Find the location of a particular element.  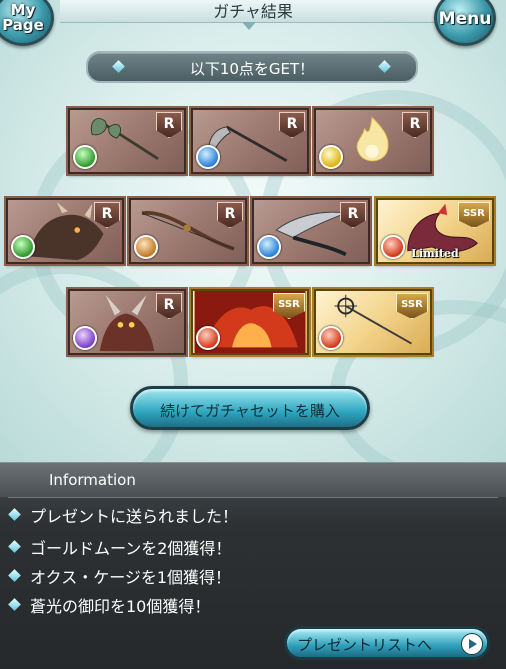

result-banner: 以下10点をGET！ is located at coordinates (252, 67).